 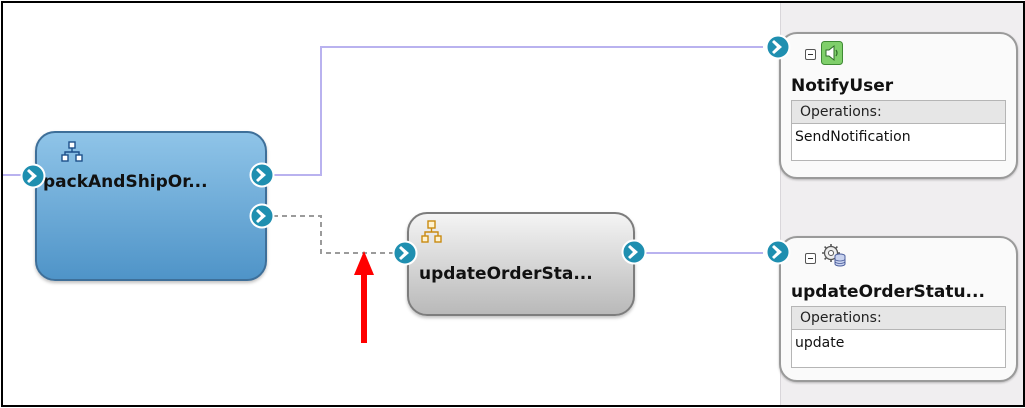 I want to click on bpel-hierarchy-icon, so click(x=431, y=231).